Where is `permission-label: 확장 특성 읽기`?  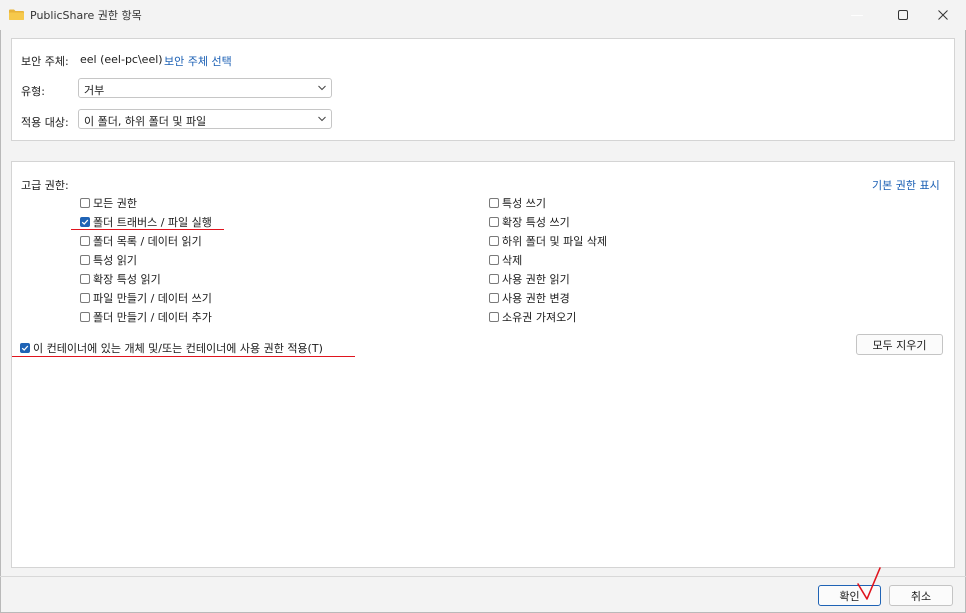
permission-label: 확장 특성 읽기 is located at coordinates (127, 279).